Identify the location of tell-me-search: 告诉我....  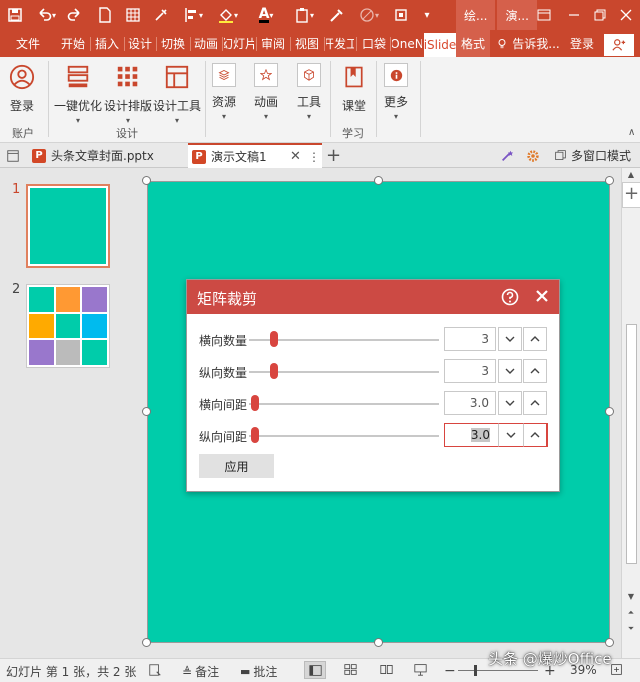
(528, 43).